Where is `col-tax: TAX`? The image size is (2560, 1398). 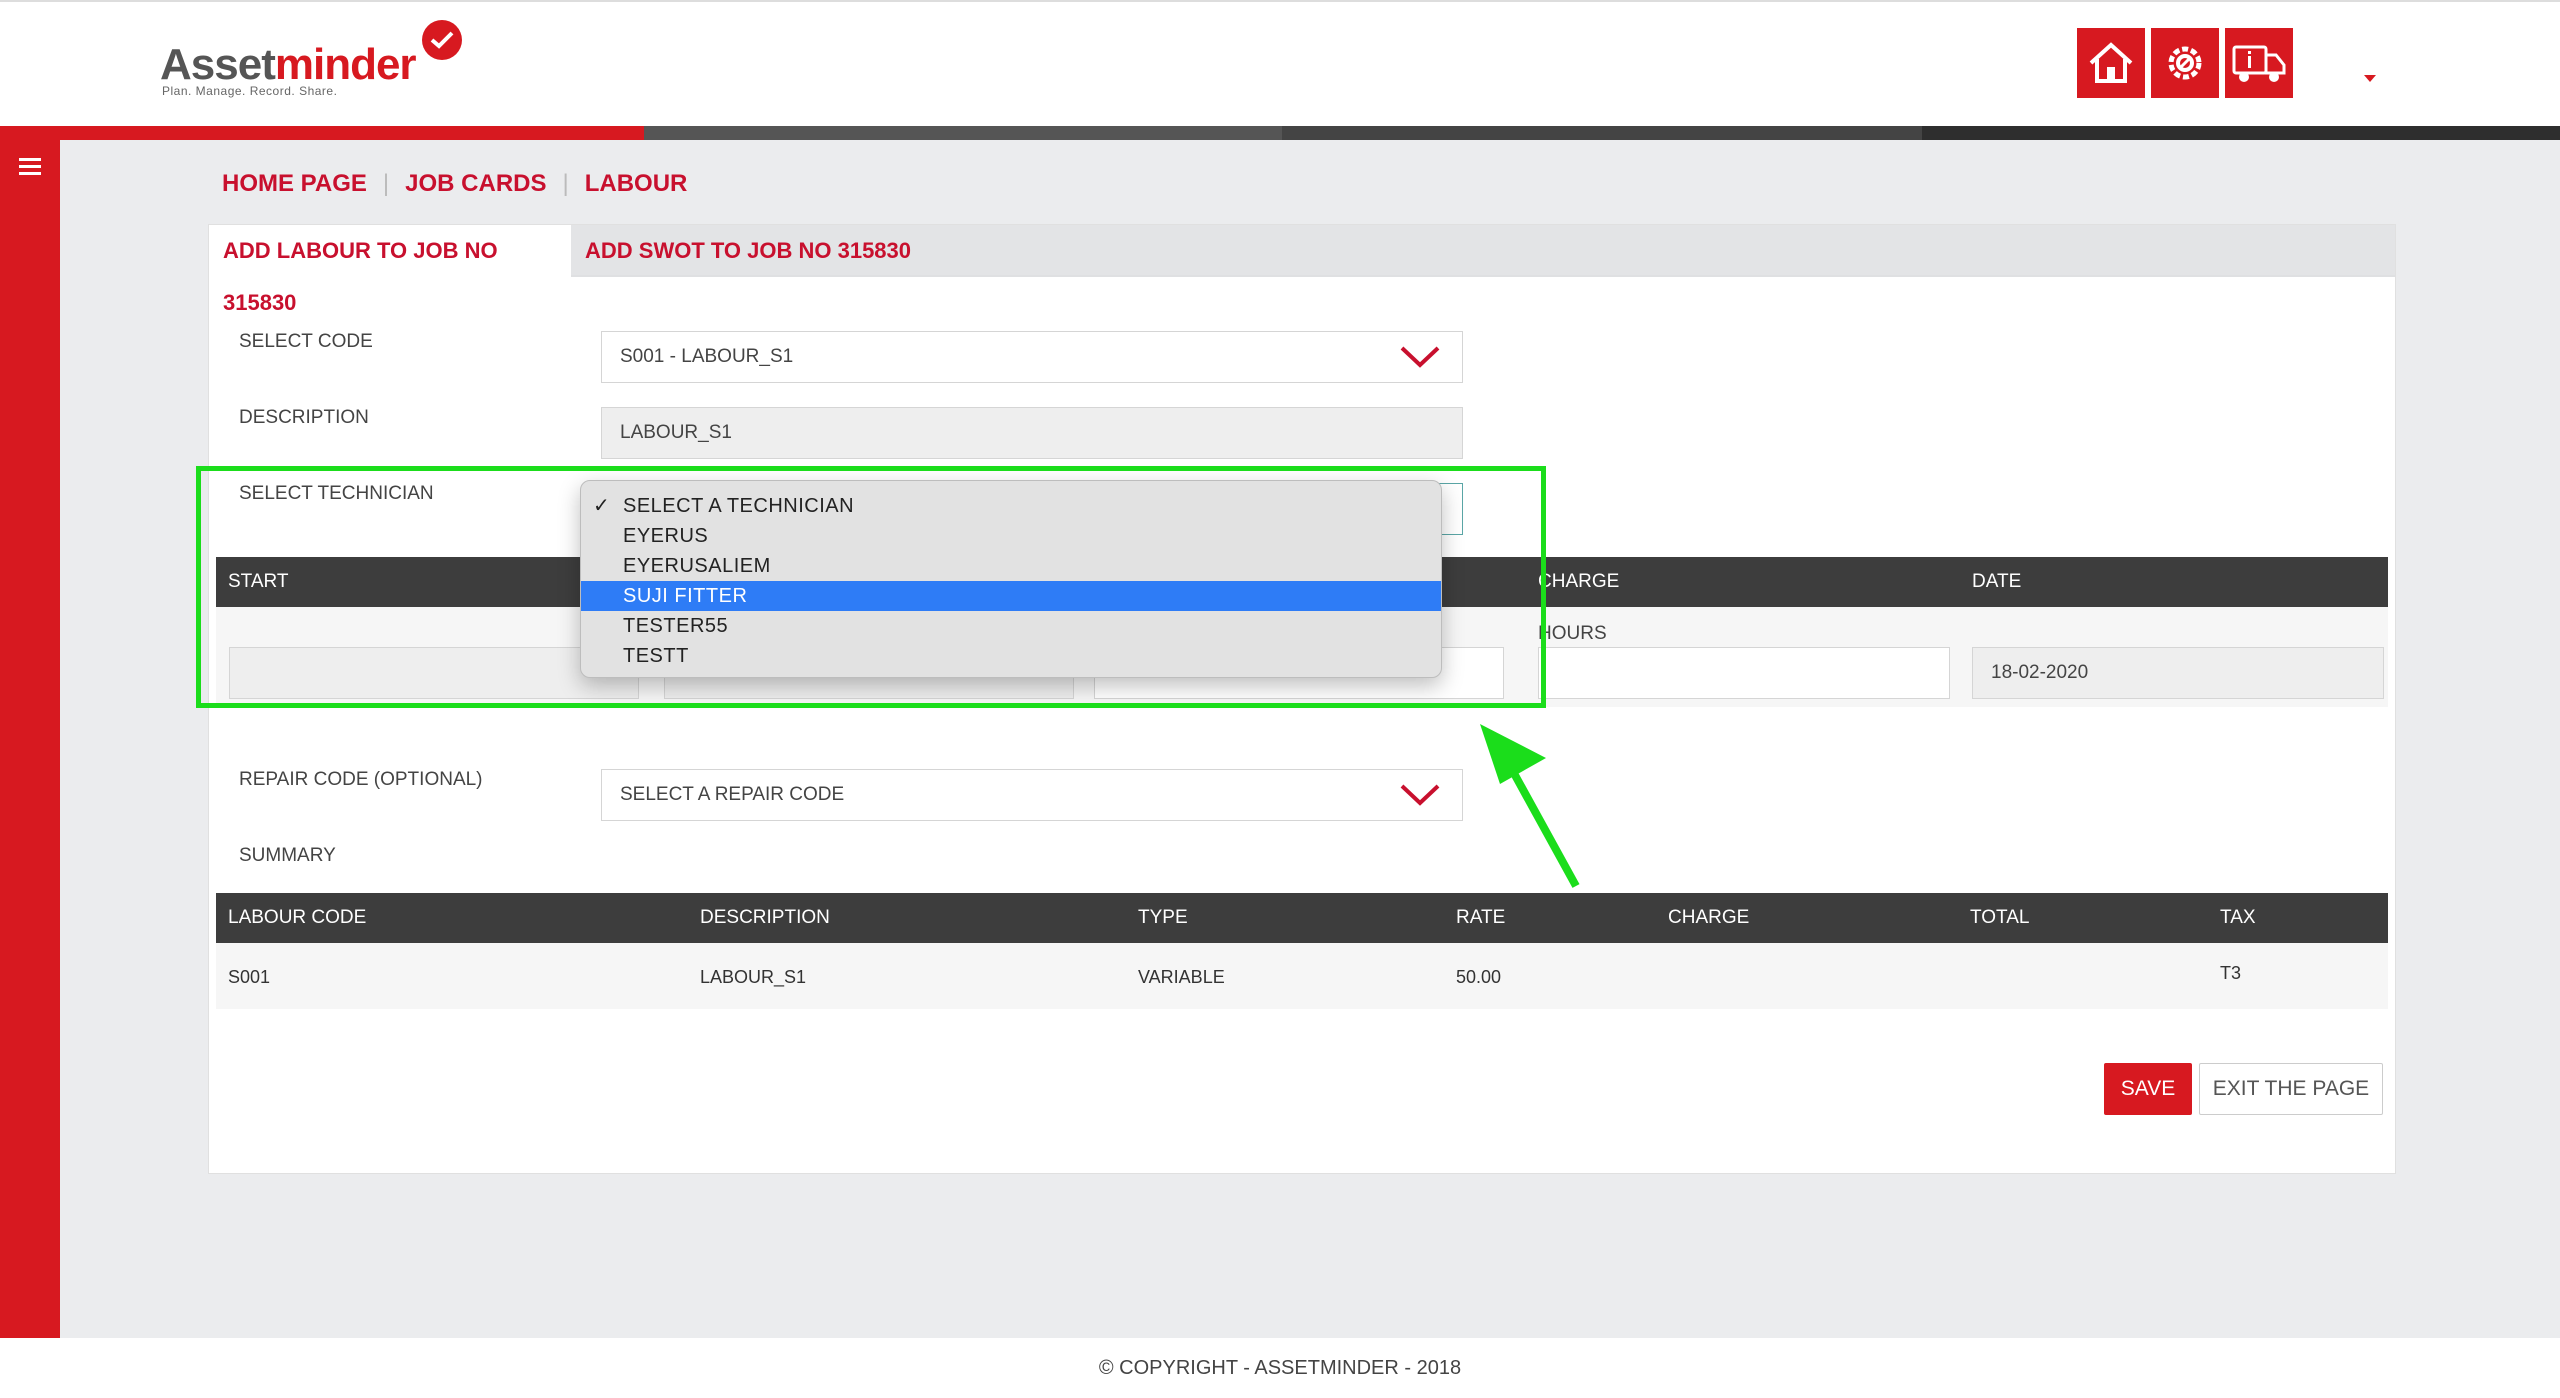 col-tax: TAX is located at coordinates (2238, 917).